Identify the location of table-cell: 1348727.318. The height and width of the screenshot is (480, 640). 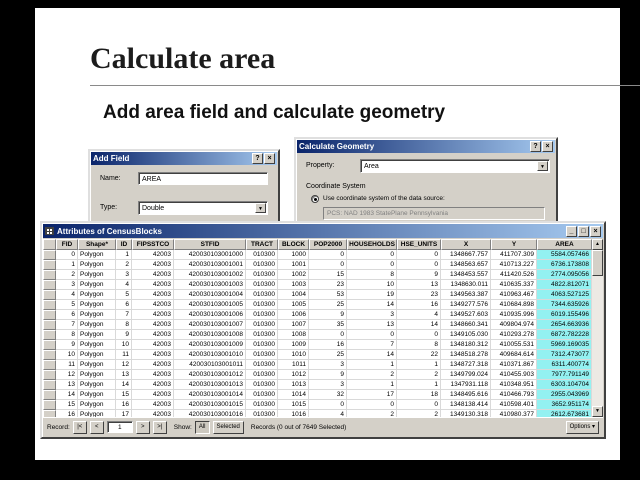
(466, 365).